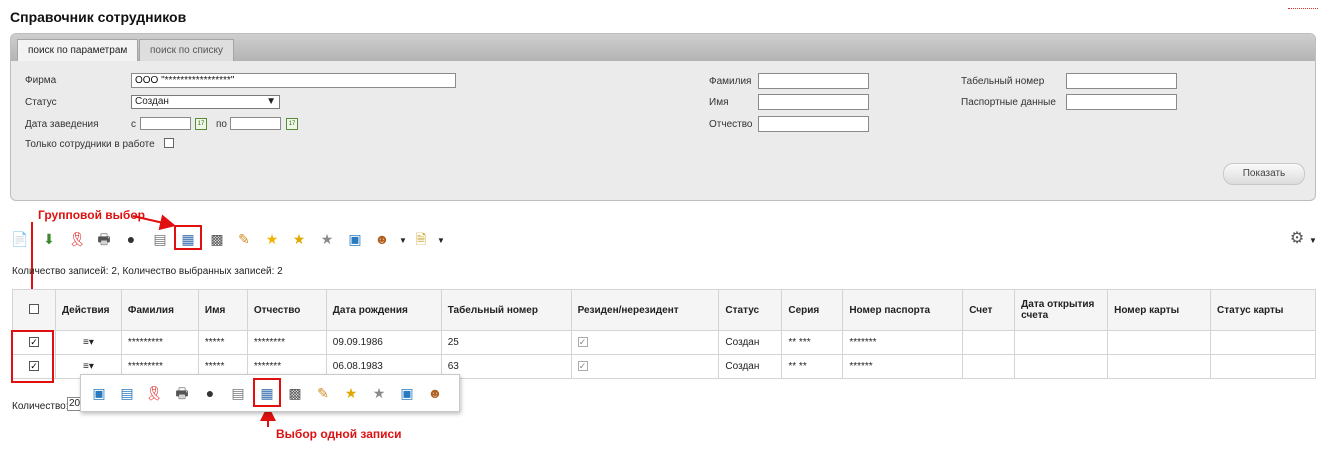 The width and height of the screenshot is (1320, 455). Describe the element at coordinates (1159, 310) in the screenshot. I see `column-header: Номер карты` at that location.